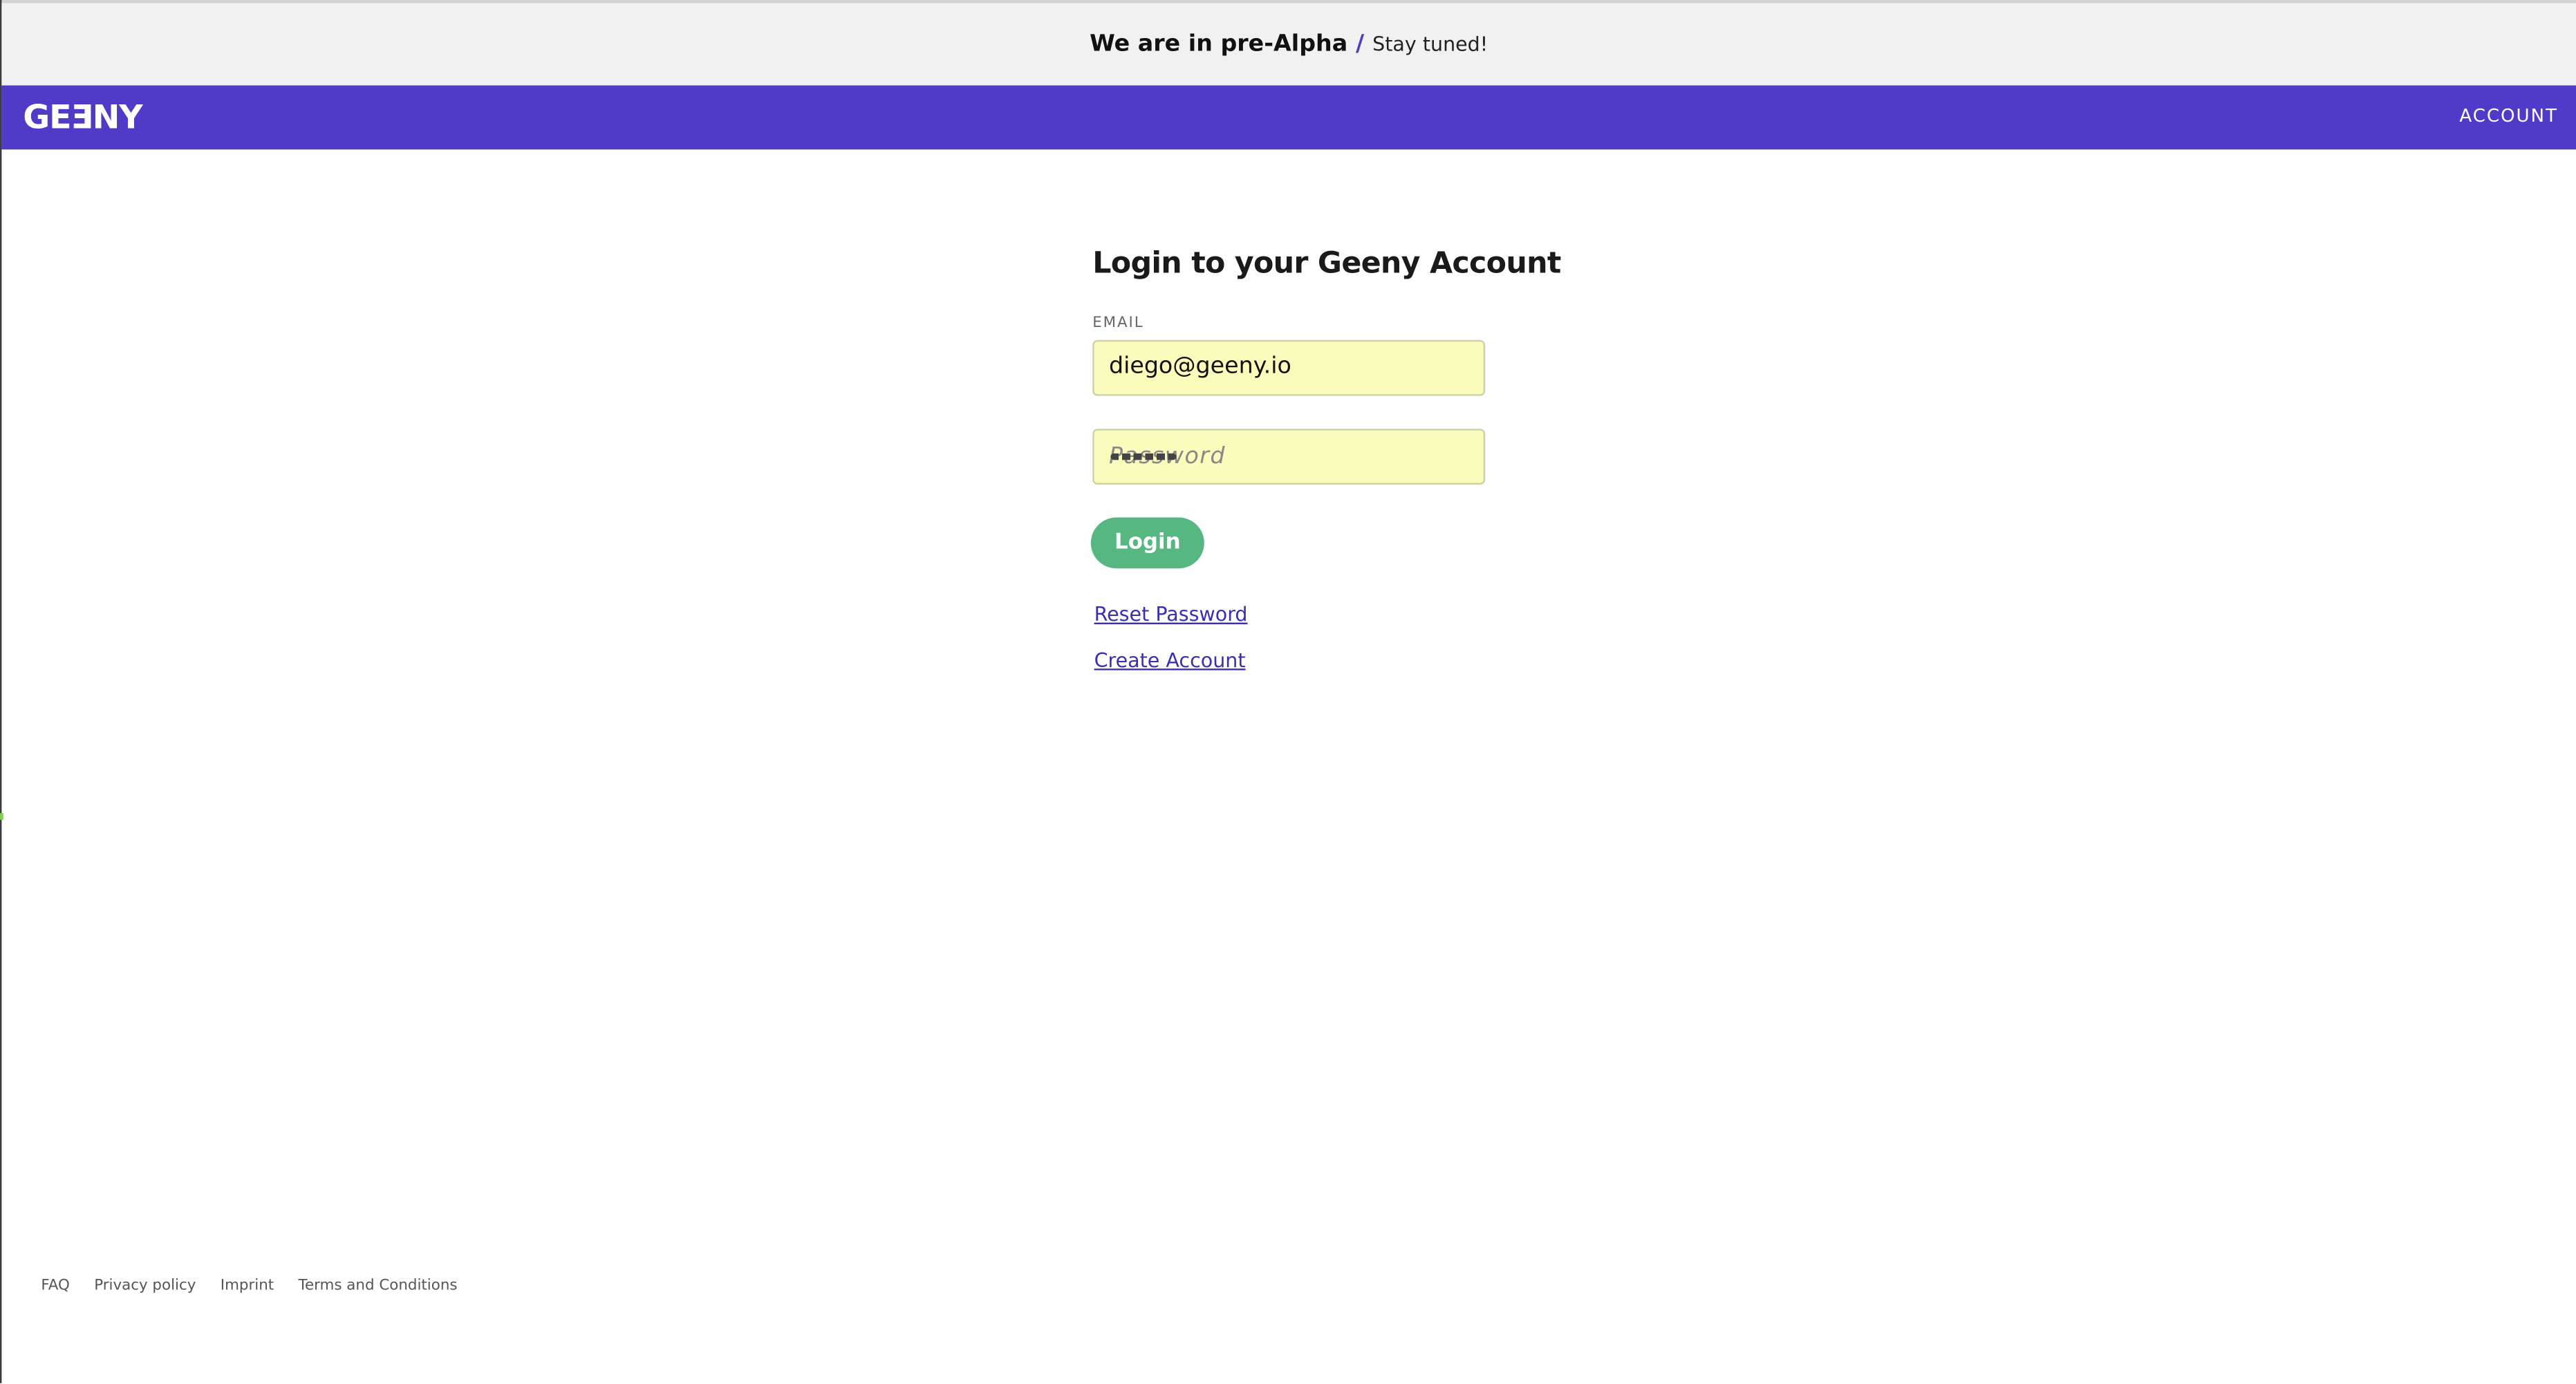  Describe the element at coordinates (82, 117) in the screenshot. I see `geeny-logo: GEƎNY` at that location.